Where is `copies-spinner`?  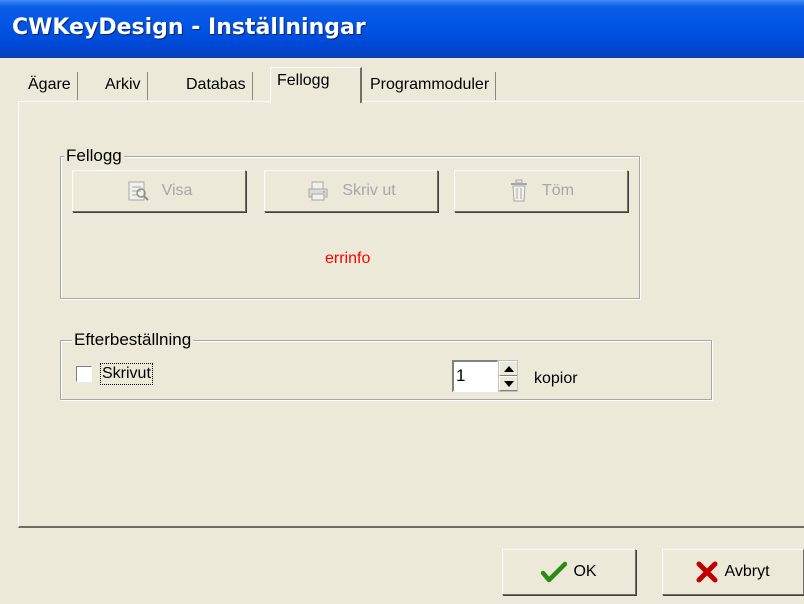
copies-spinner is located at coordinates (508, 376).